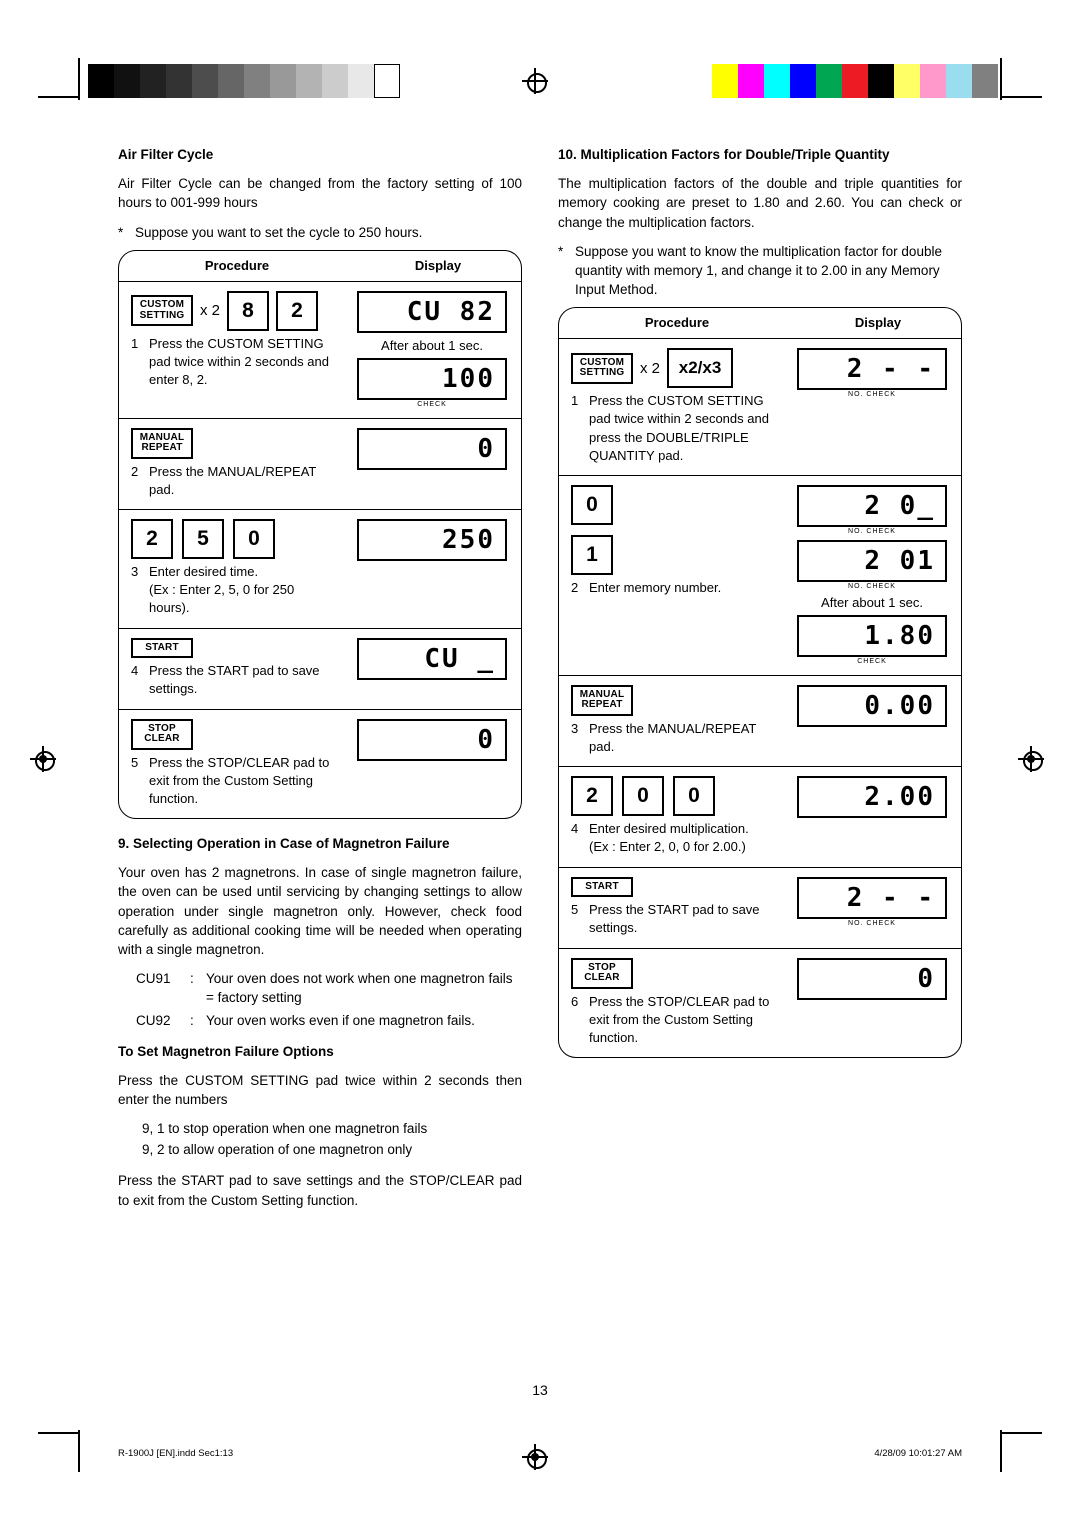 The height and width of the screenshot is (1527, 1080). I want to click on lcd-display: CU 82, so click(432, 311).